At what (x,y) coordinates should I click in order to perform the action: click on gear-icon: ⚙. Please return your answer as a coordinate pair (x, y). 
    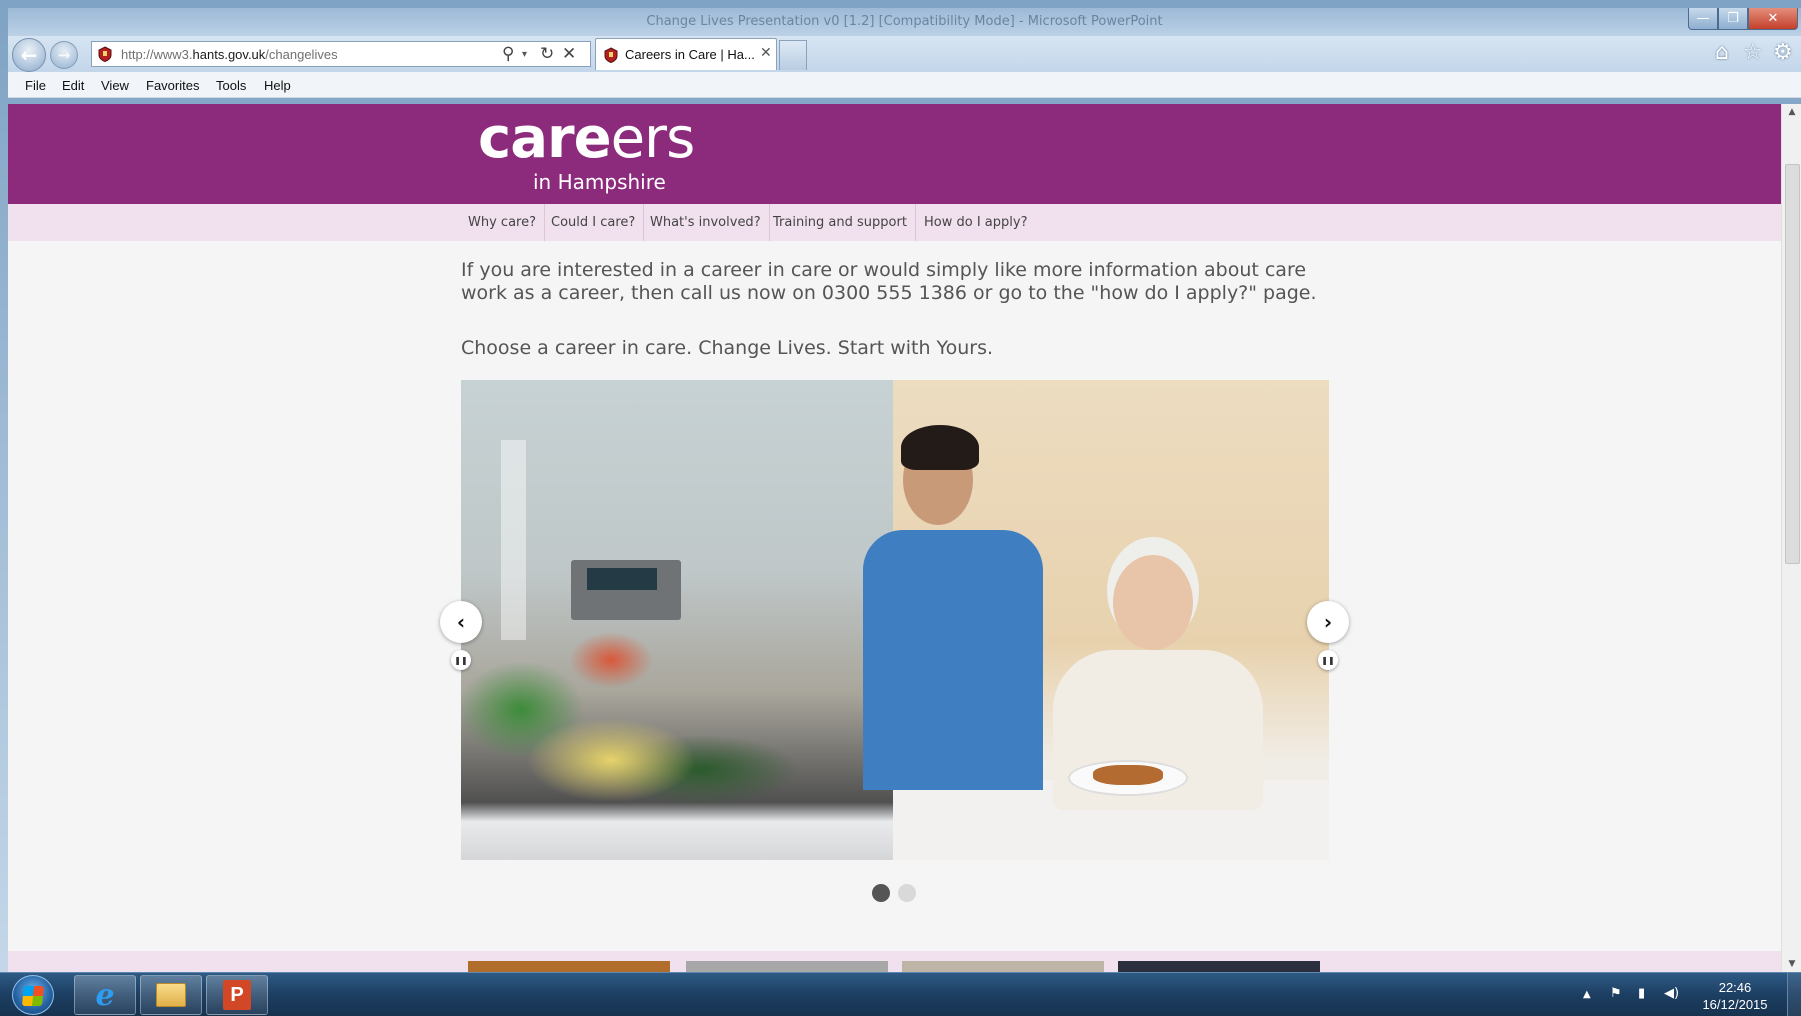
    Looking at the image, I should click on (1783, 52).